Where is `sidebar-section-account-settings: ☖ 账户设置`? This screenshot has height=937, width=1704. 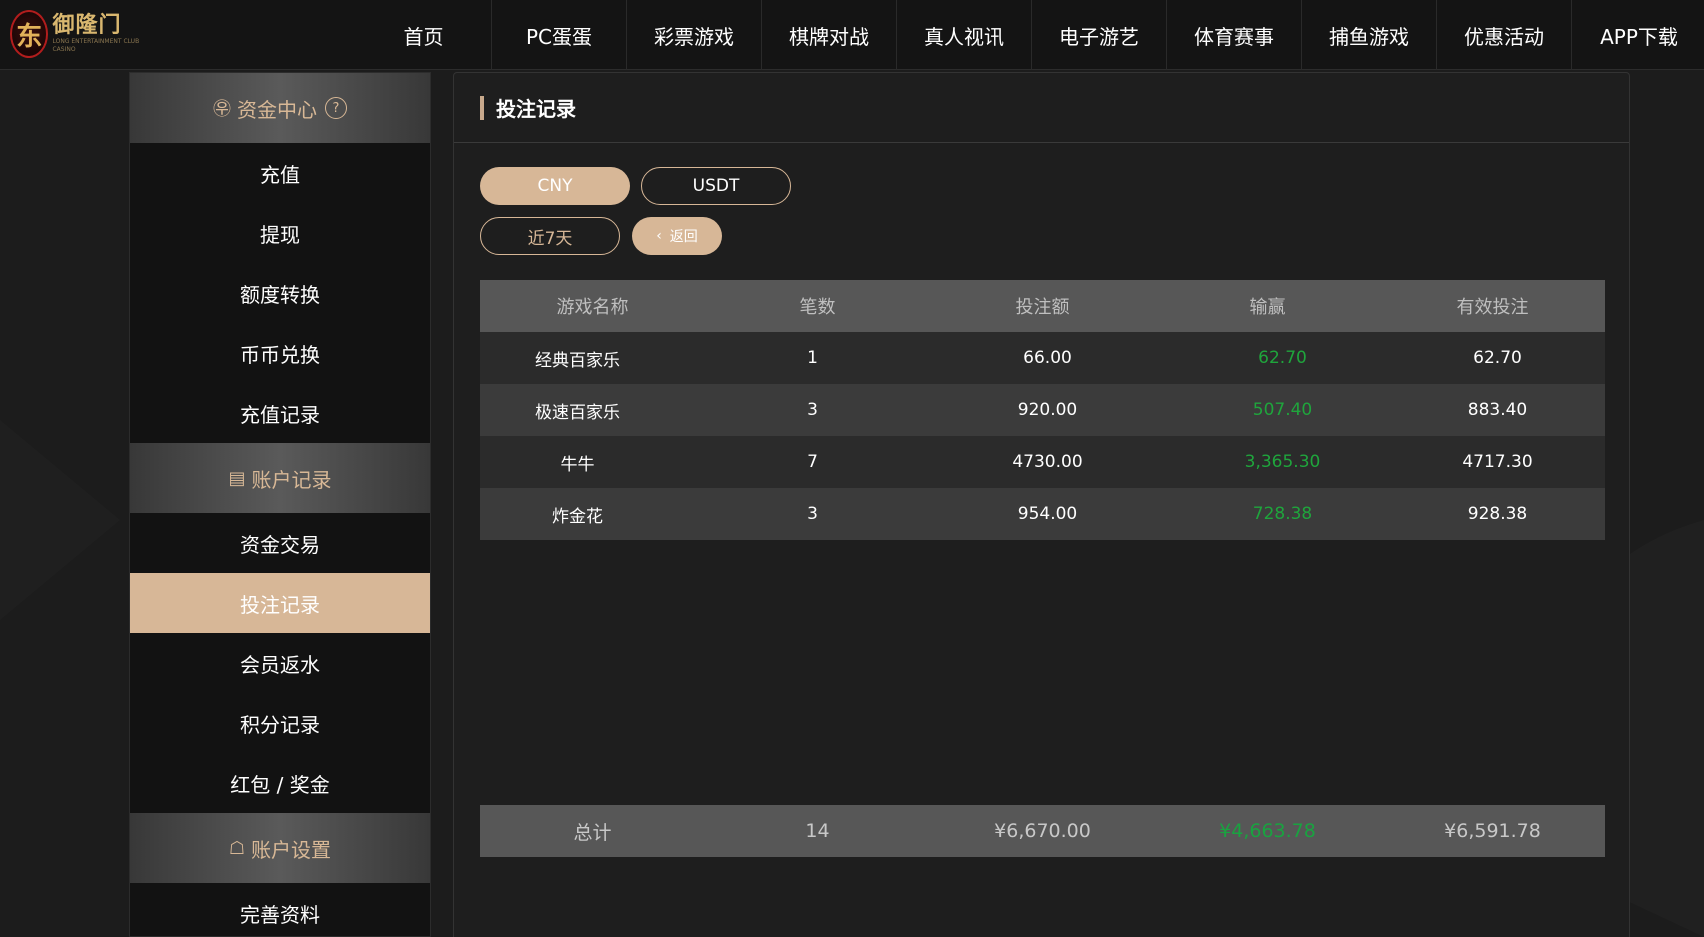
sidebar-section-account-settings: ☖ 账户设置 is located at coordinates (280, 848).